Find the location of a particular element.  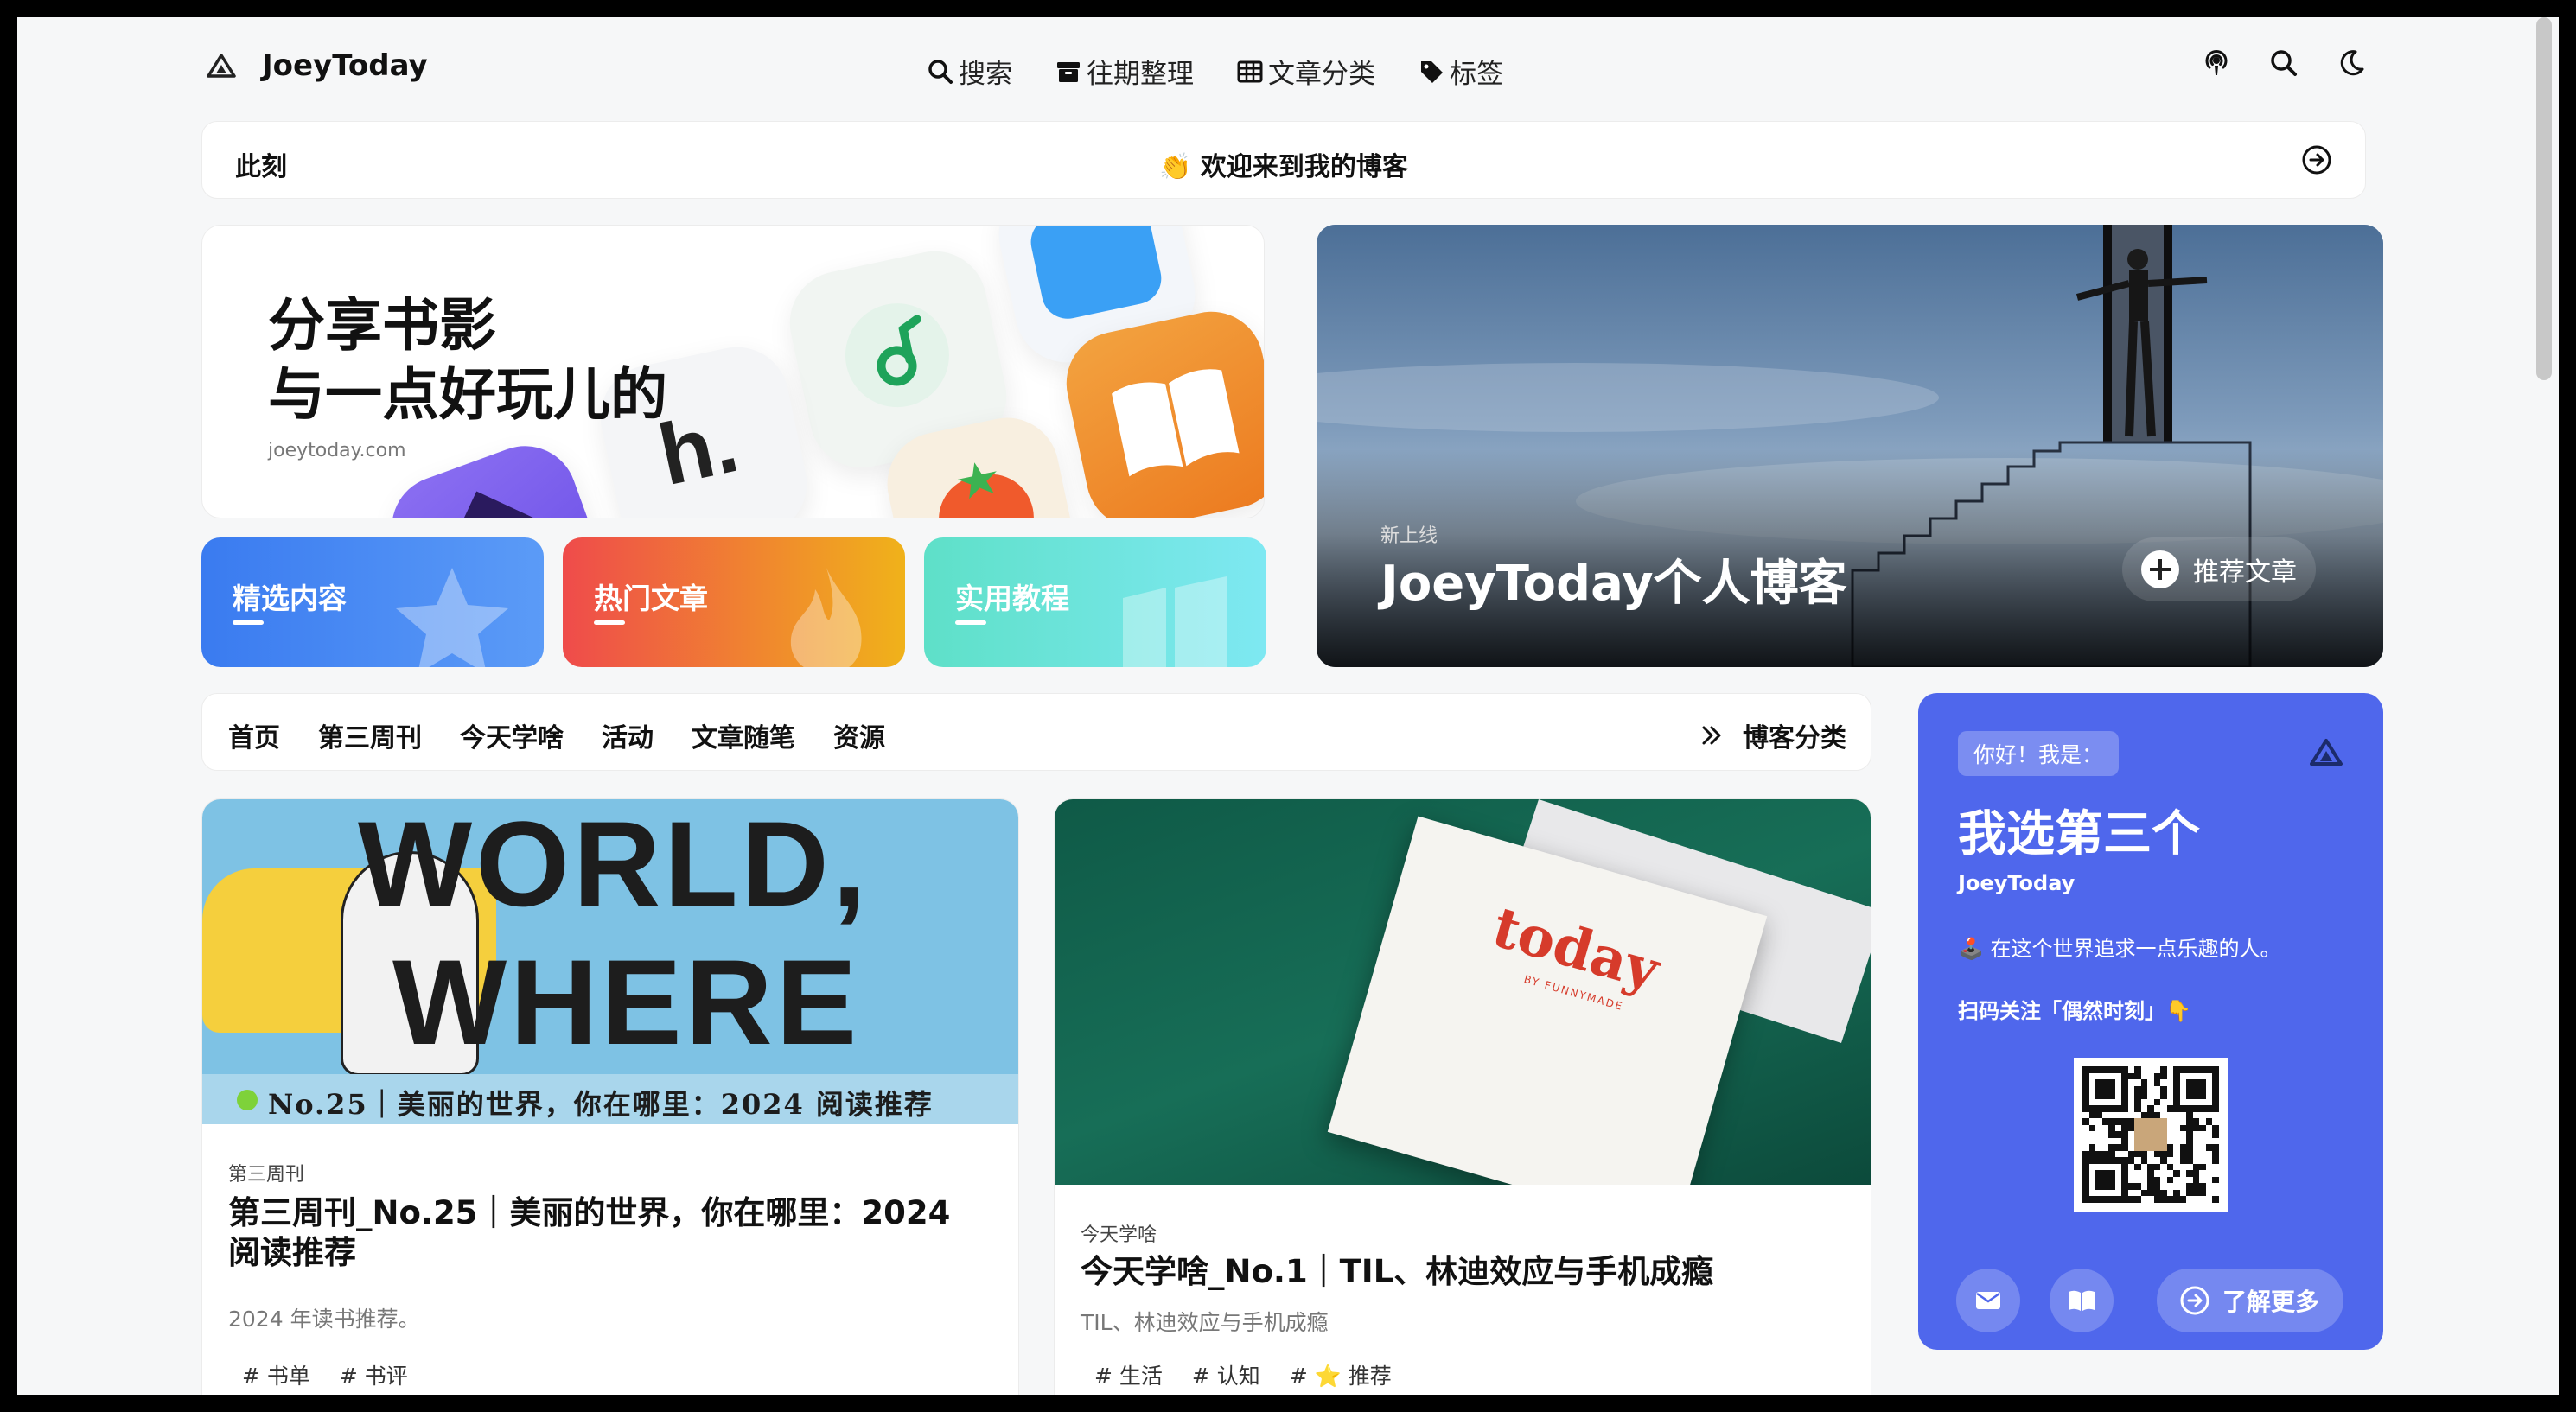

green-dot-icon is located at coordinates (247, 1100).